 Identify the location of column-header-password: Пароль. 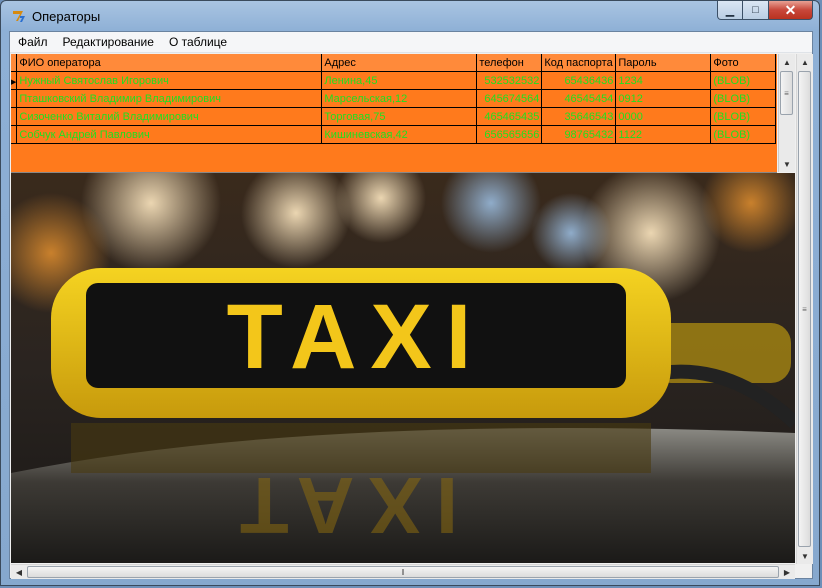
(663, 63).